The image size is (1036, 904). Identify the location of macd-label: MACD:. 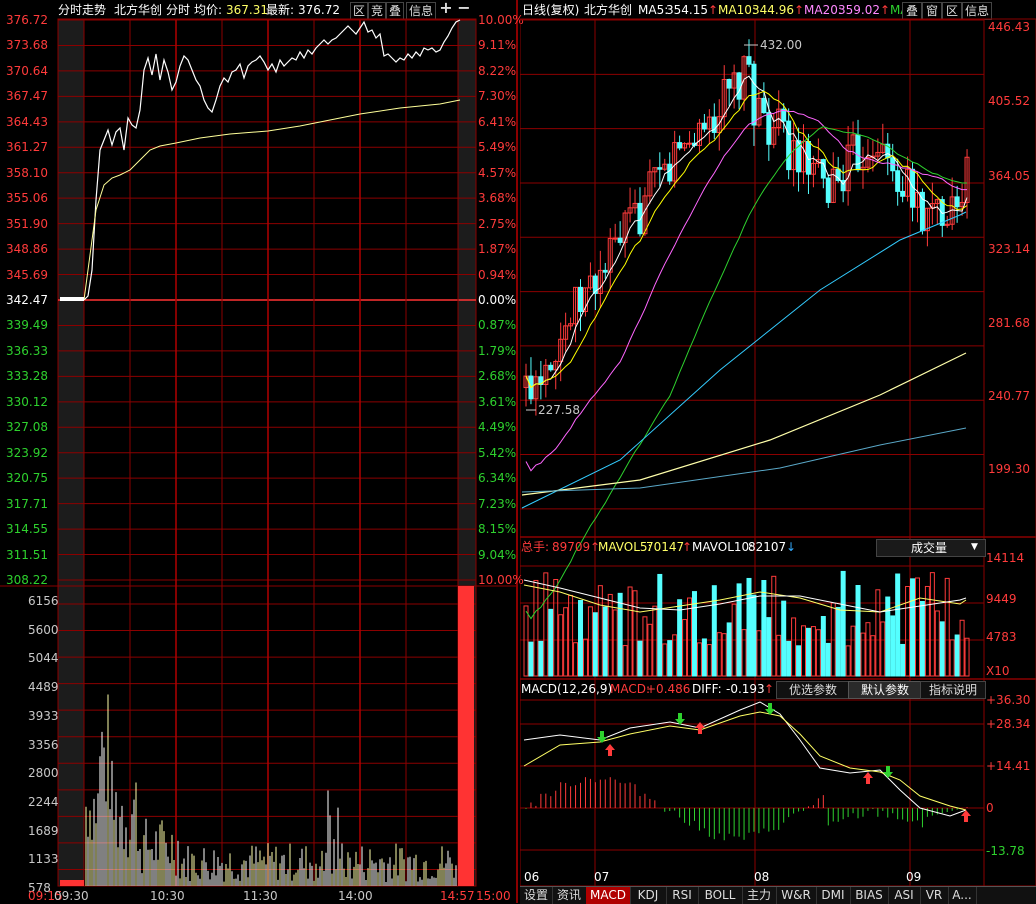
(630, 689).